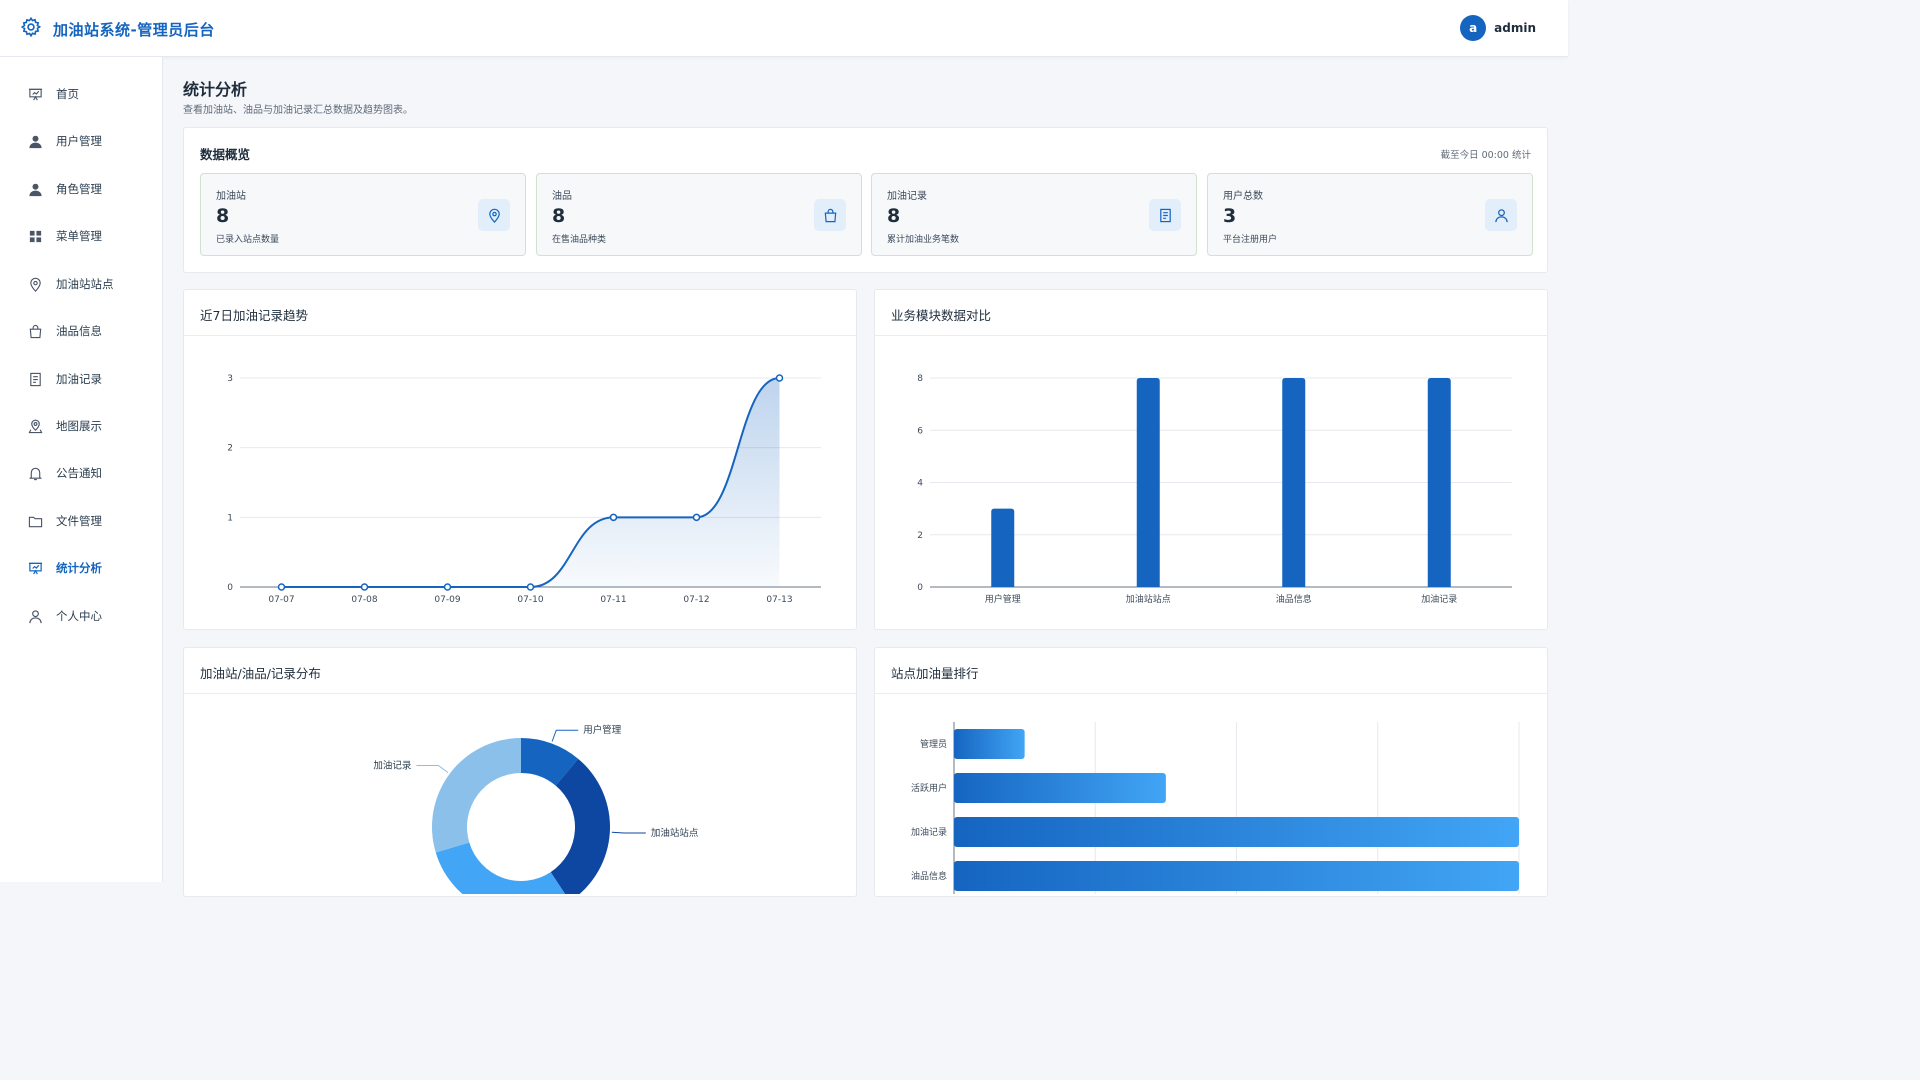 The height and width of the screenshot is (1080, 1920). Describe the element at coordinates (281, 600) in the screenshot. I see `x-tick-label: 07-07` at that location.